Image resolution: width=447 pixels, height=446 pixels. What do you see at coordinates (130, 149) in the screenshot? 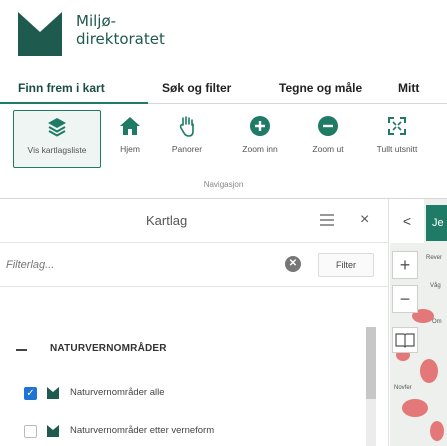
I see `home-label: Hjem` at bounding box center [130, 149].